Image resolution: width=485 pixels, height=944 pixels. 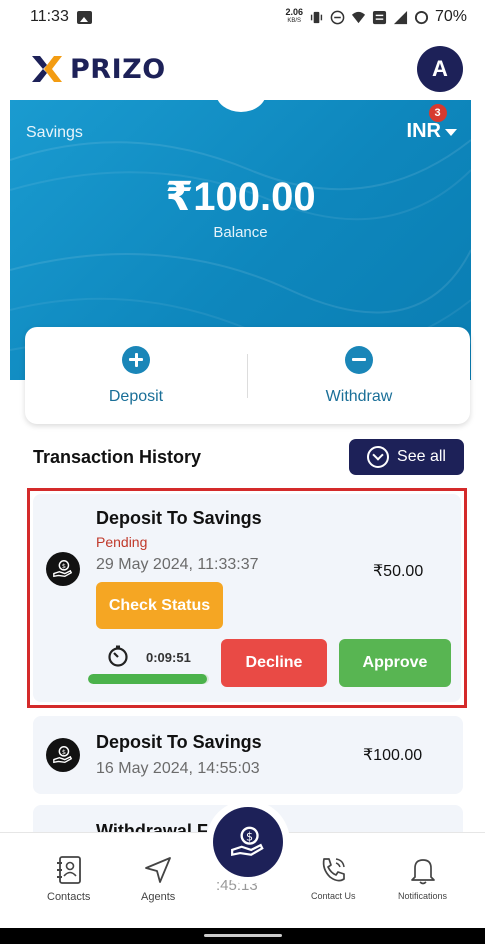 What do you see at coordinates (379, 17) in the screenshot?
I see `volte-icon` at bounding box center [379, 17].